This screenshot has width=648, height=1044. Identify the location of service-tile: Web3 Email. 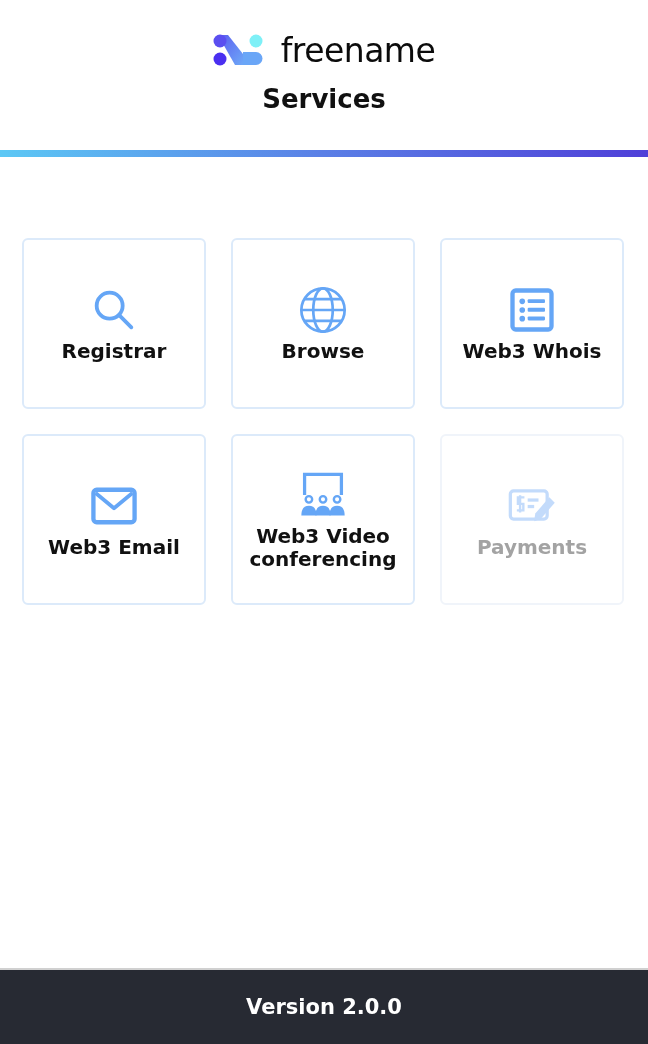
(114, 519).